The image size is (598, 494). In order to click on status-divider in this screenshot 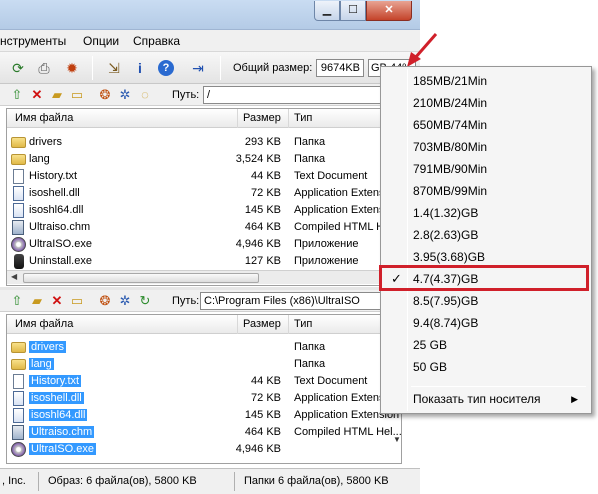, I will do `click(38, 481)`.